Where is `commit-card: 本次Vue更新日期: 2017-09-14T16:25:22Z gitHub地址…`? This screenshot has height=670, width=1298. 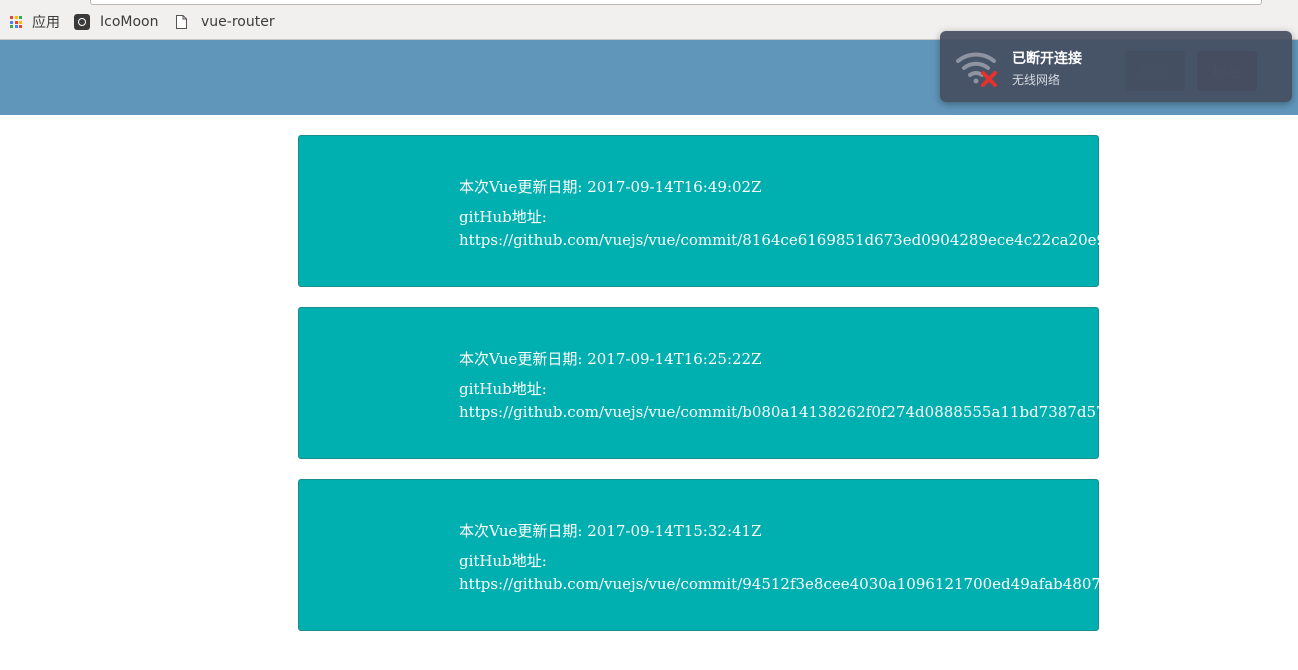
commit-card: 本次Vue更新日期: 2017-09-14T16:25:22Z gitHub地址… is located at coordinates (706, 383).